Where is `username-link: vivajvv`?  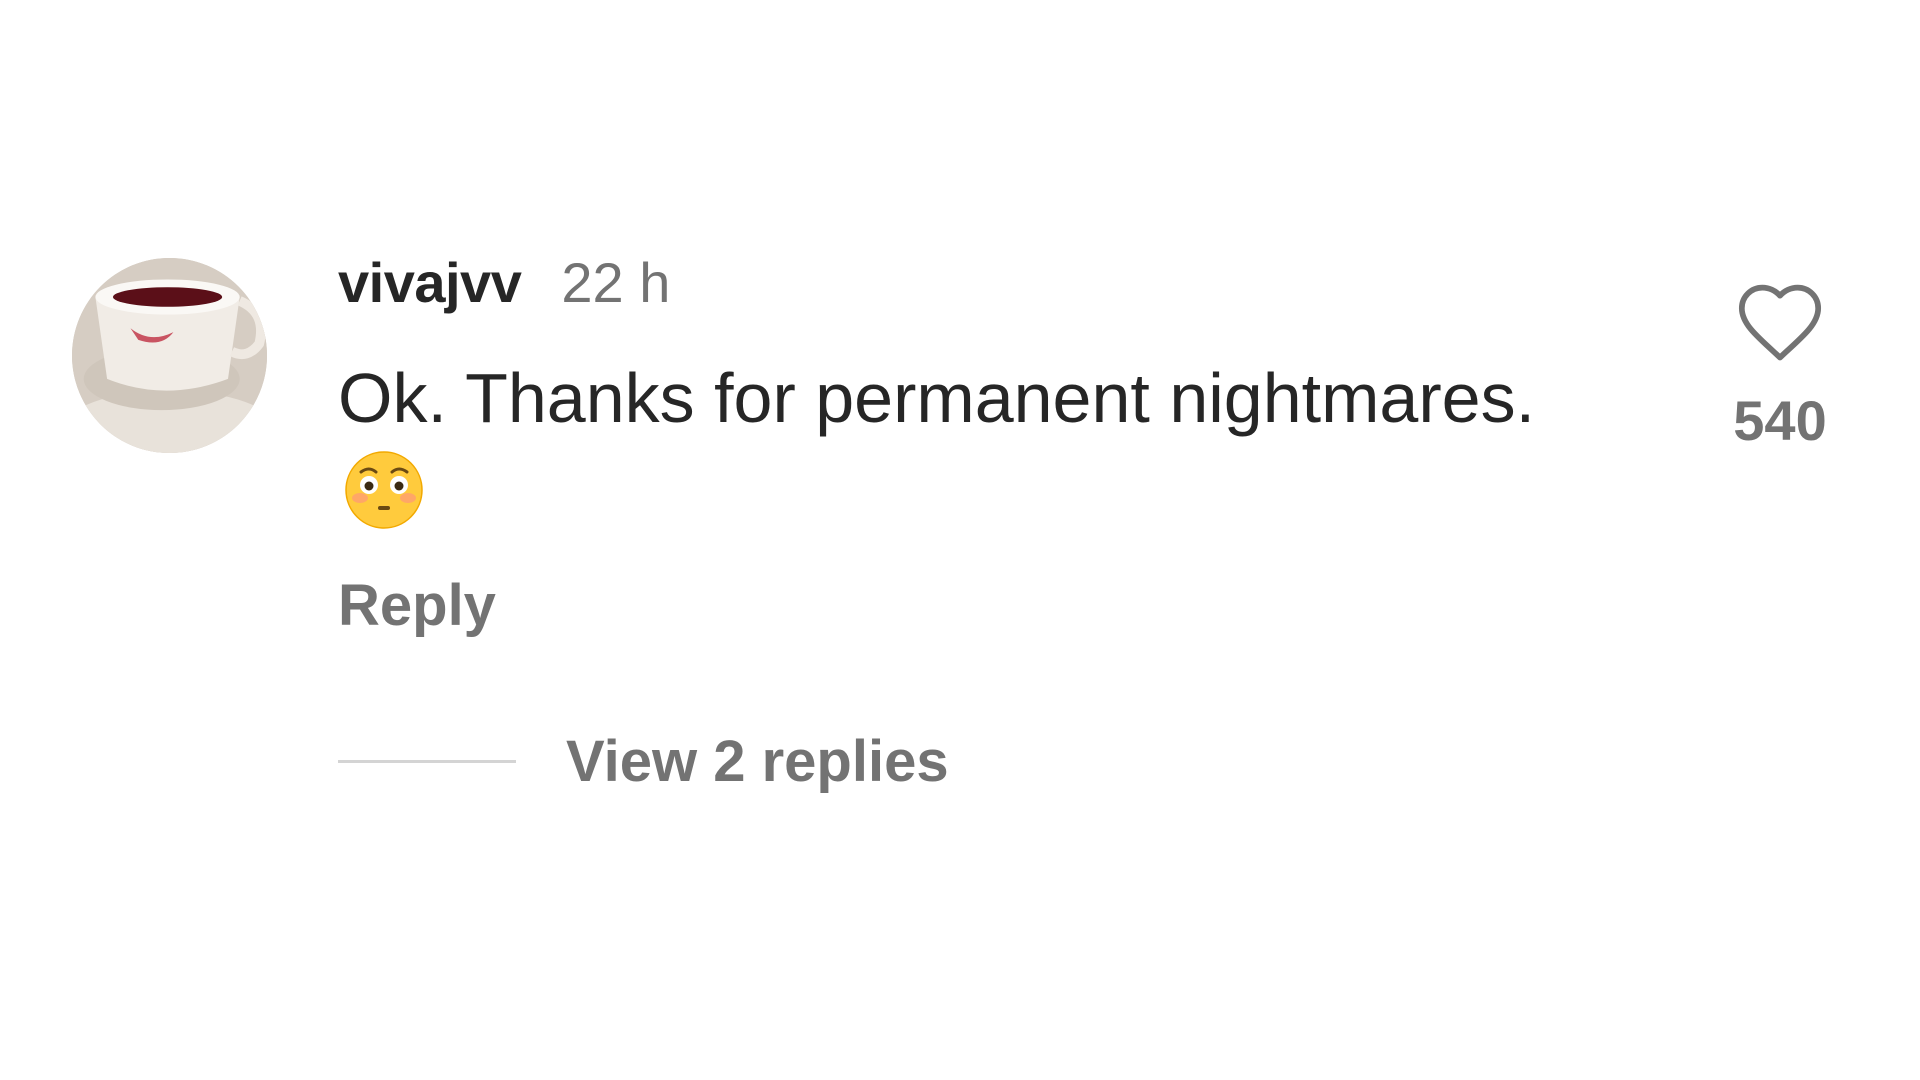
username-link: vivajvv is located at coordinates (430, 282).